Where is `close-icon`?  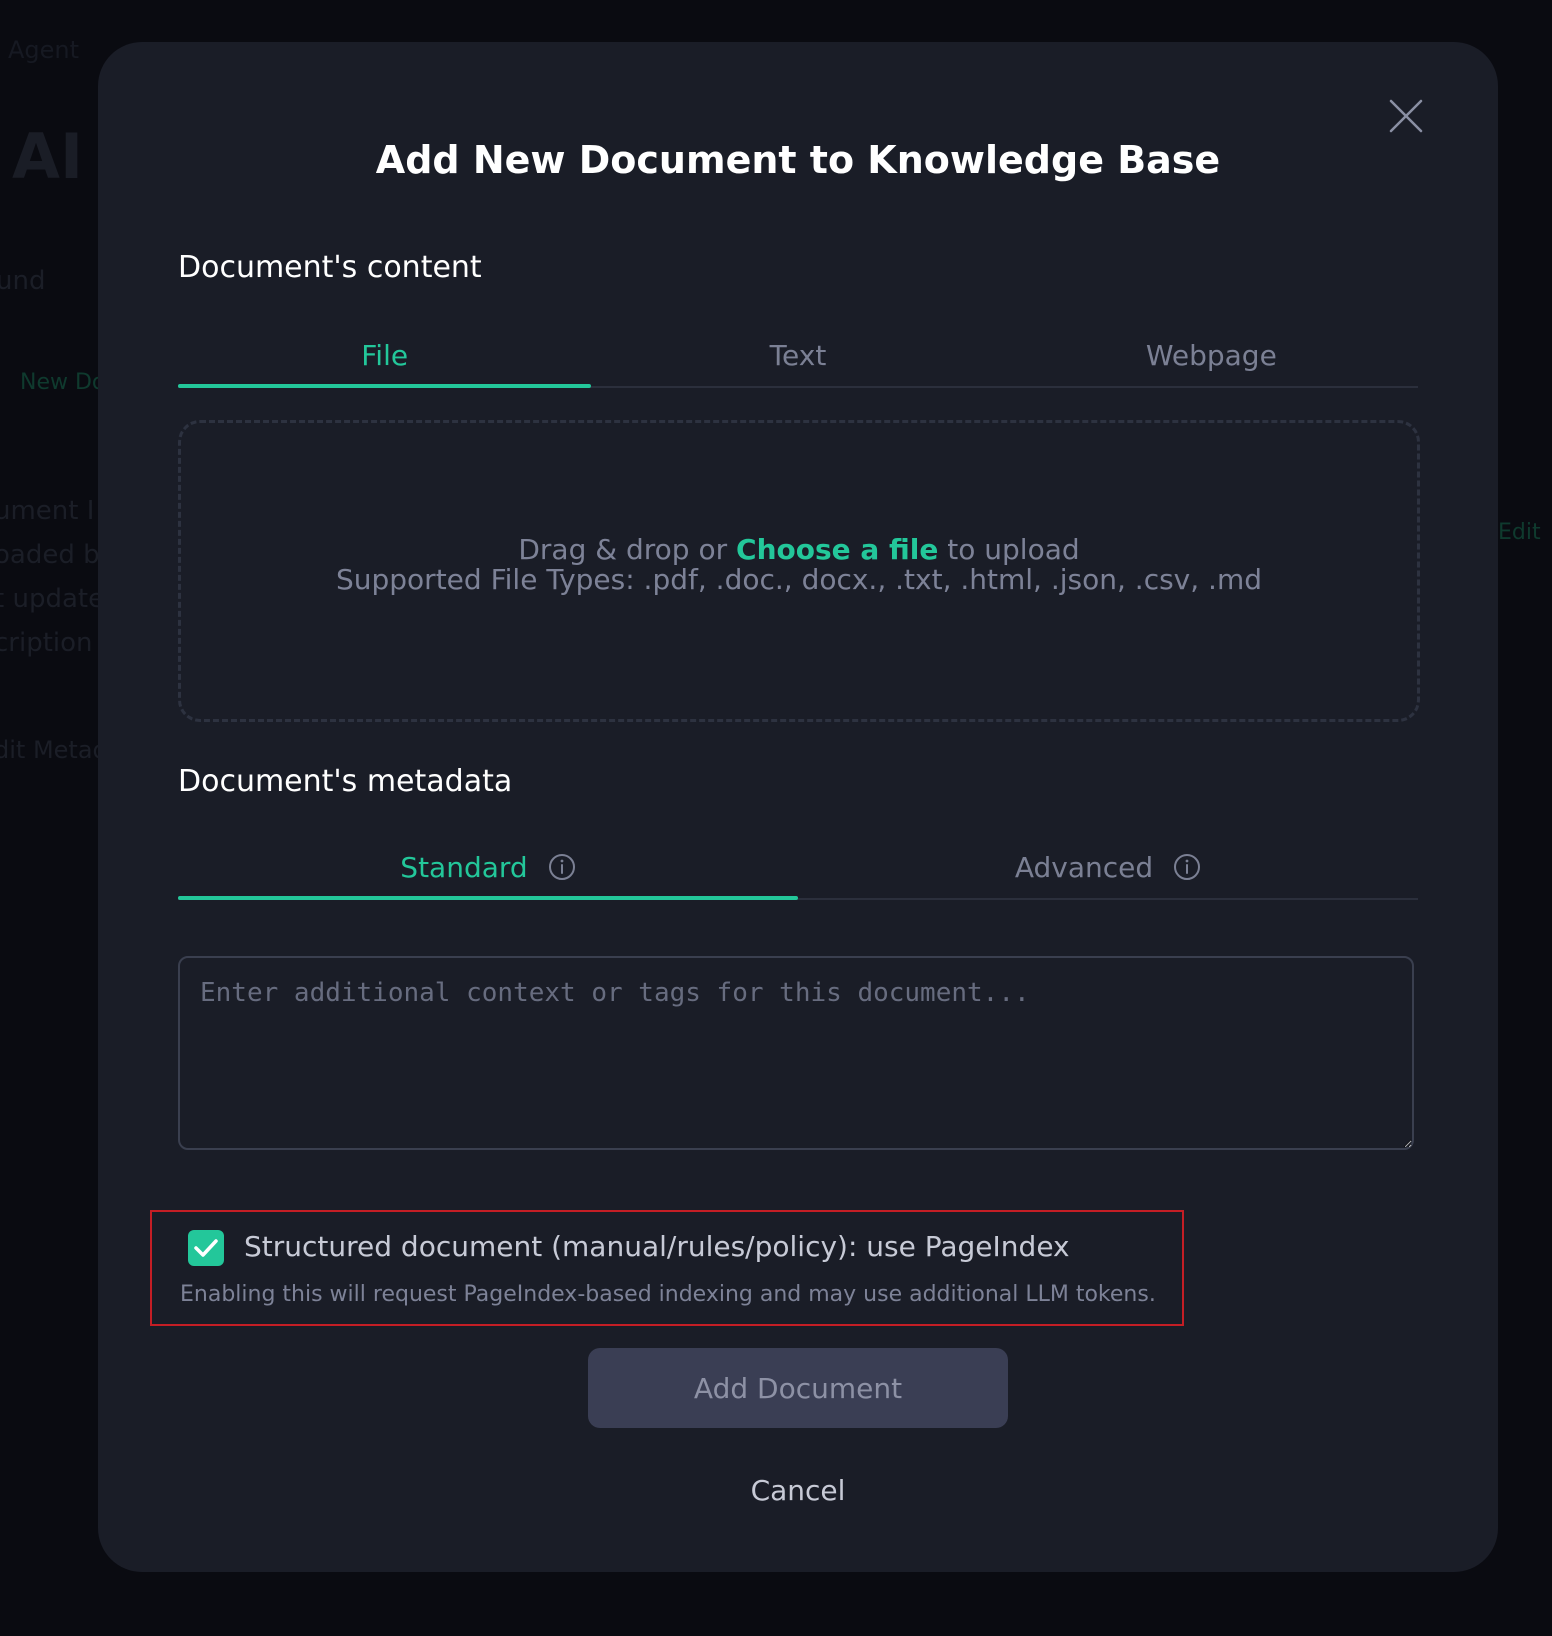
close-icon is located at coordinates (1406, 116).